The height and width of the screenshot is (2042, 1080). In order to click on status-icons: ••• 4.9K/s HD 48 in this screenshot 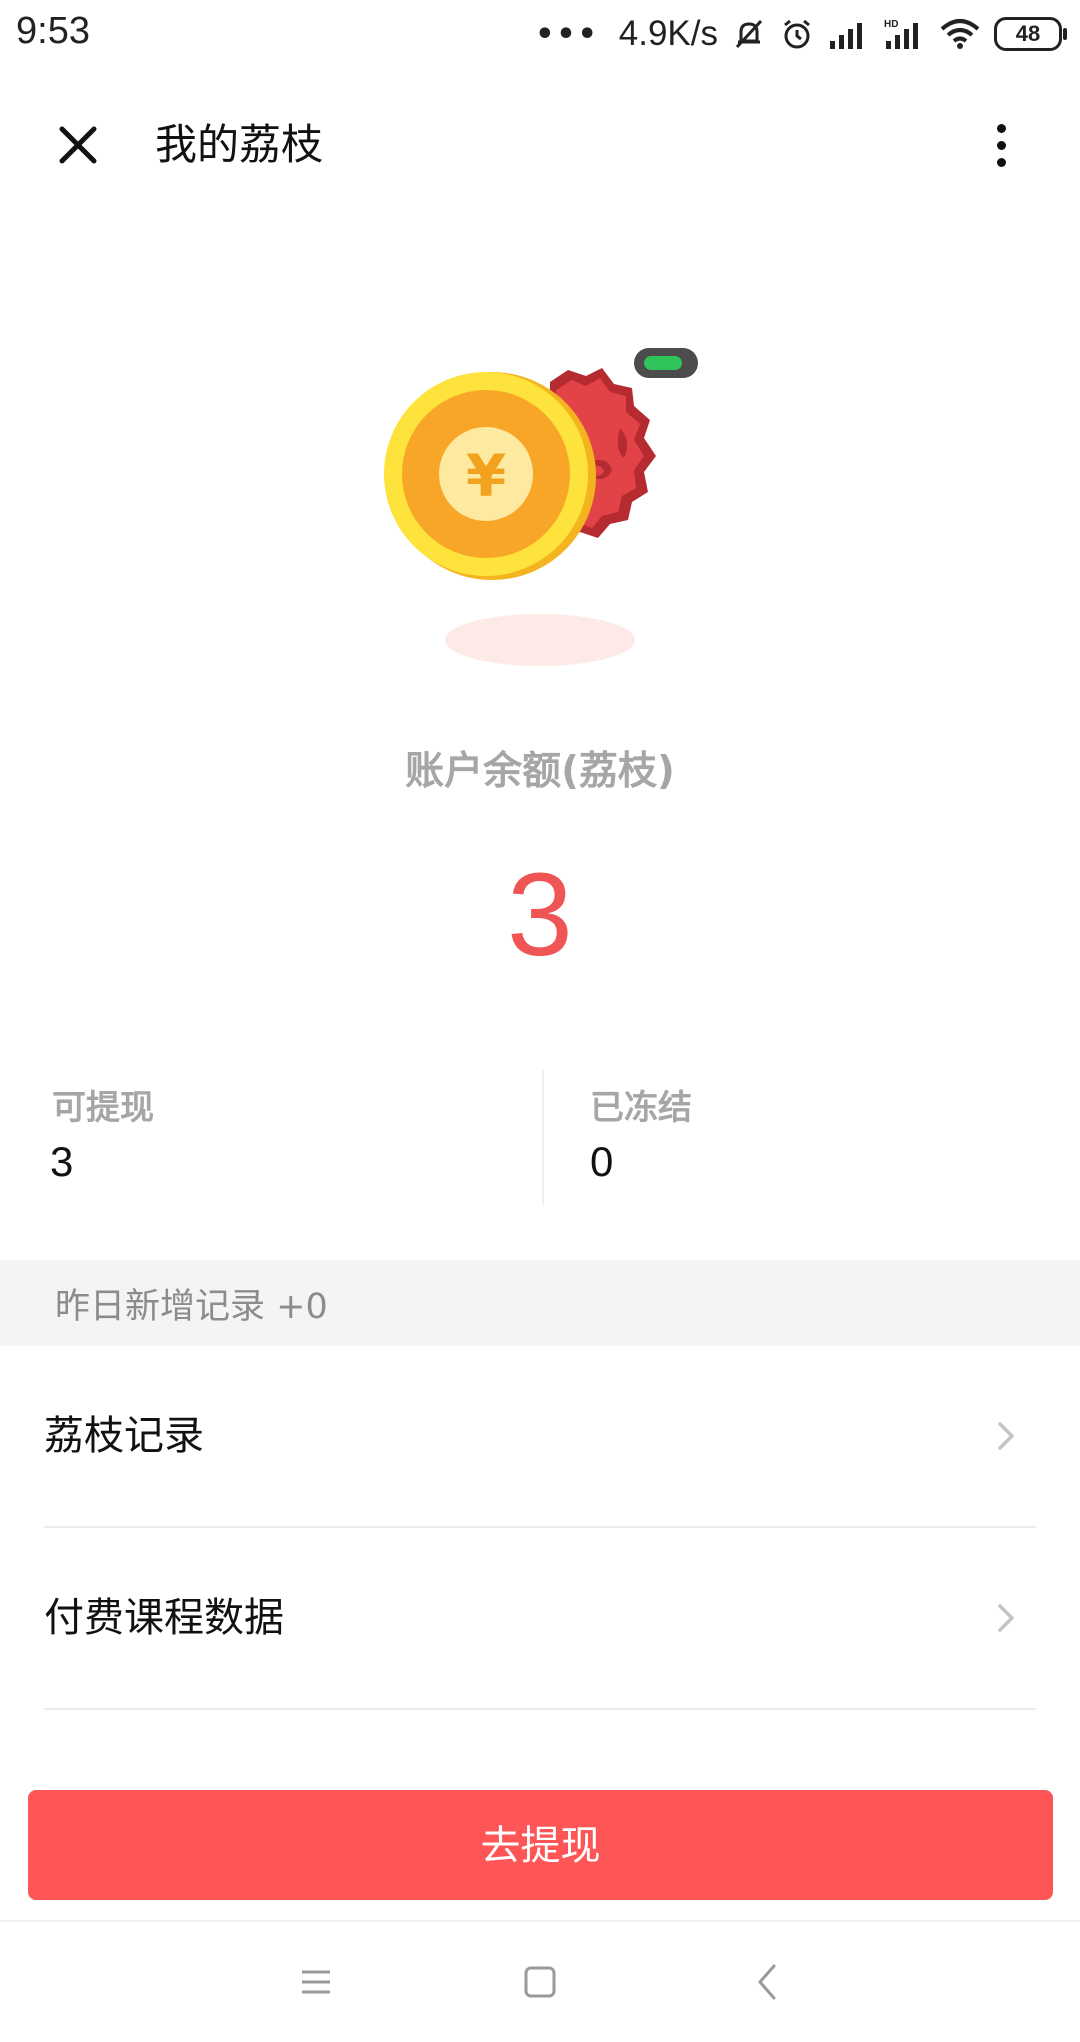, I will do `click(801, 34)`.